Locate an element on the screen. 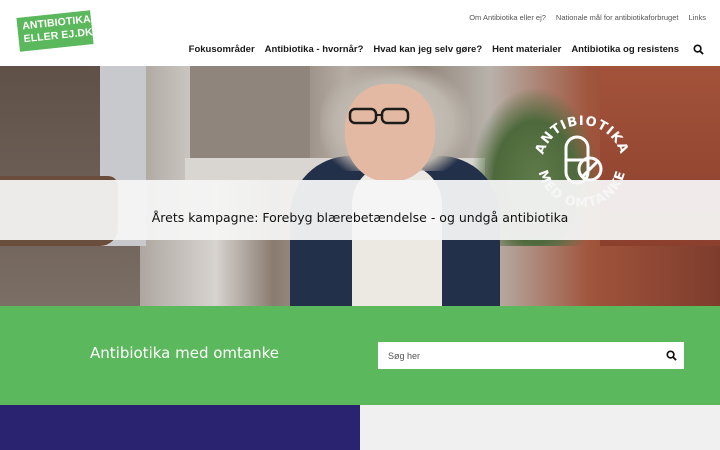  svg-text: ANTIBIOTIKA is located at coordinates (582, 135).